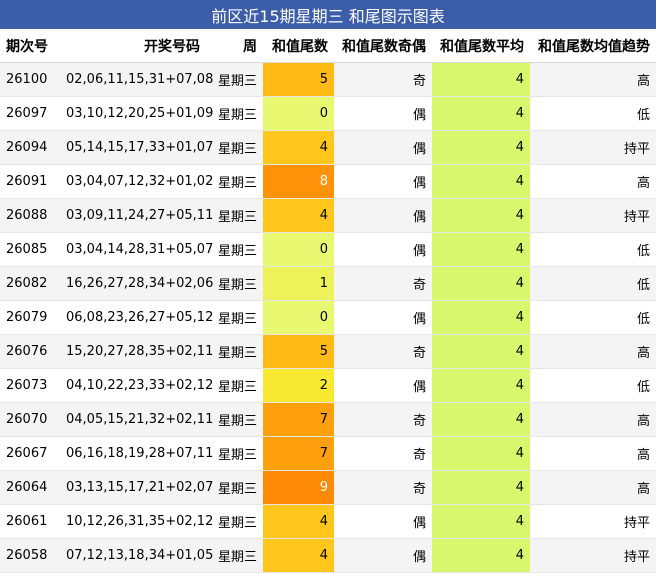  What do you see at coordinates (136, 79) in the screenshot?
I see `numbers-cell: 02,06,11,15,31+07,08` at bounding box center [136, 79].